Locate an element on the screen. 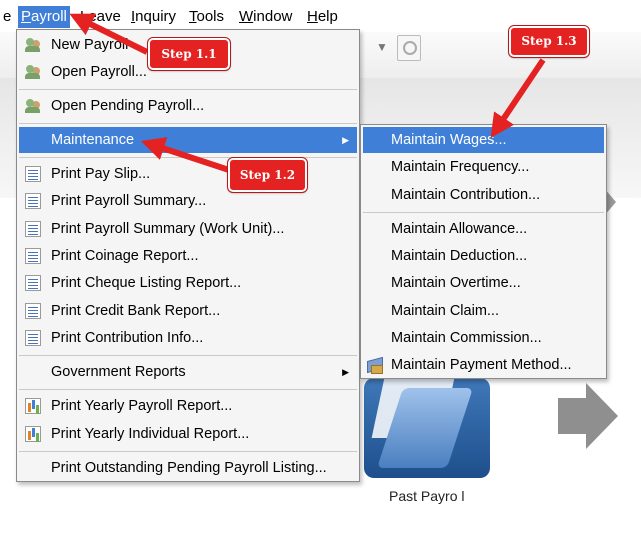 Image resolution: width=641 pixels, height=542 pixels. toolbar-dropdown-icon: ▼ is located at coordinates (382, 47).